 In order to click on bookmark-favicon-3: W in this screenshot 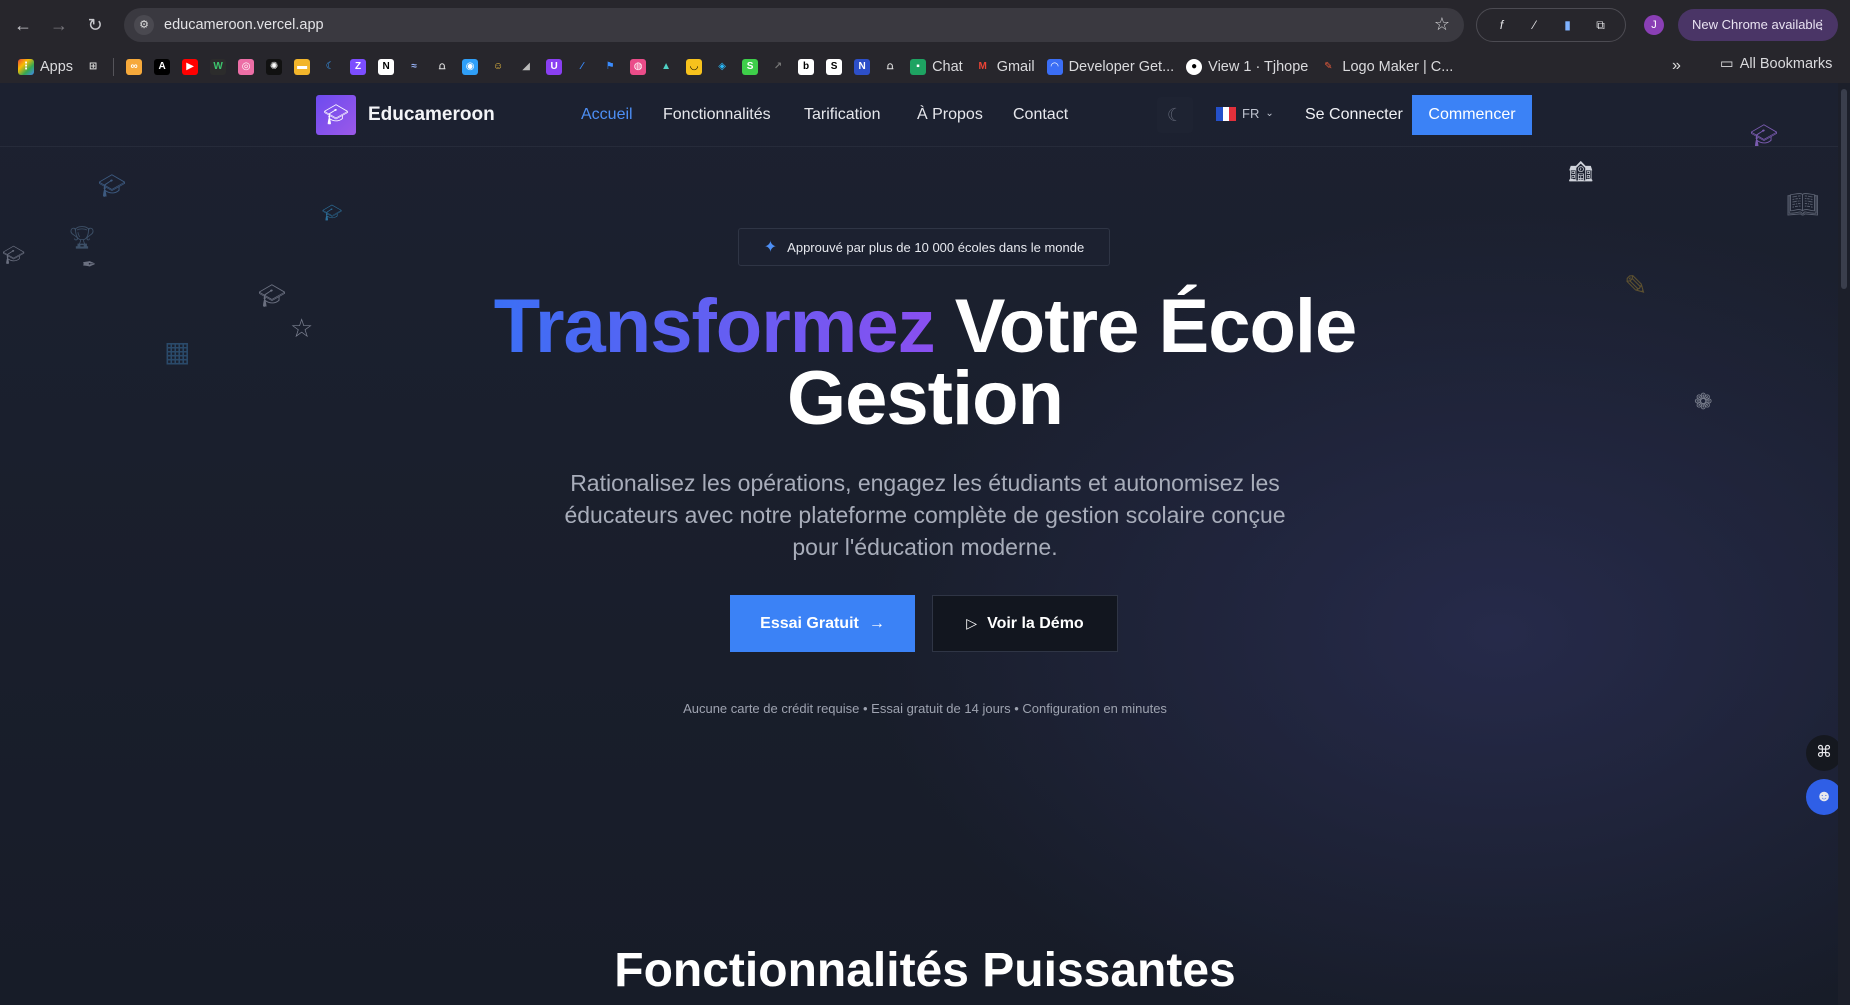, I will do `click(218, 66)`.